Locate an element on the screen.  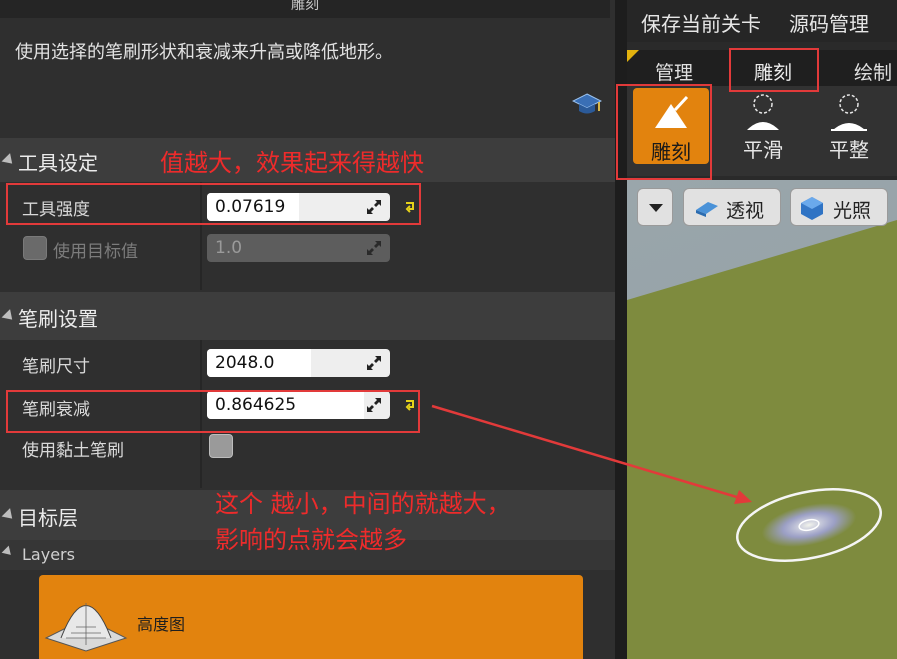
use-target-label: 使用目标值 is located at coordinates (95, 252).